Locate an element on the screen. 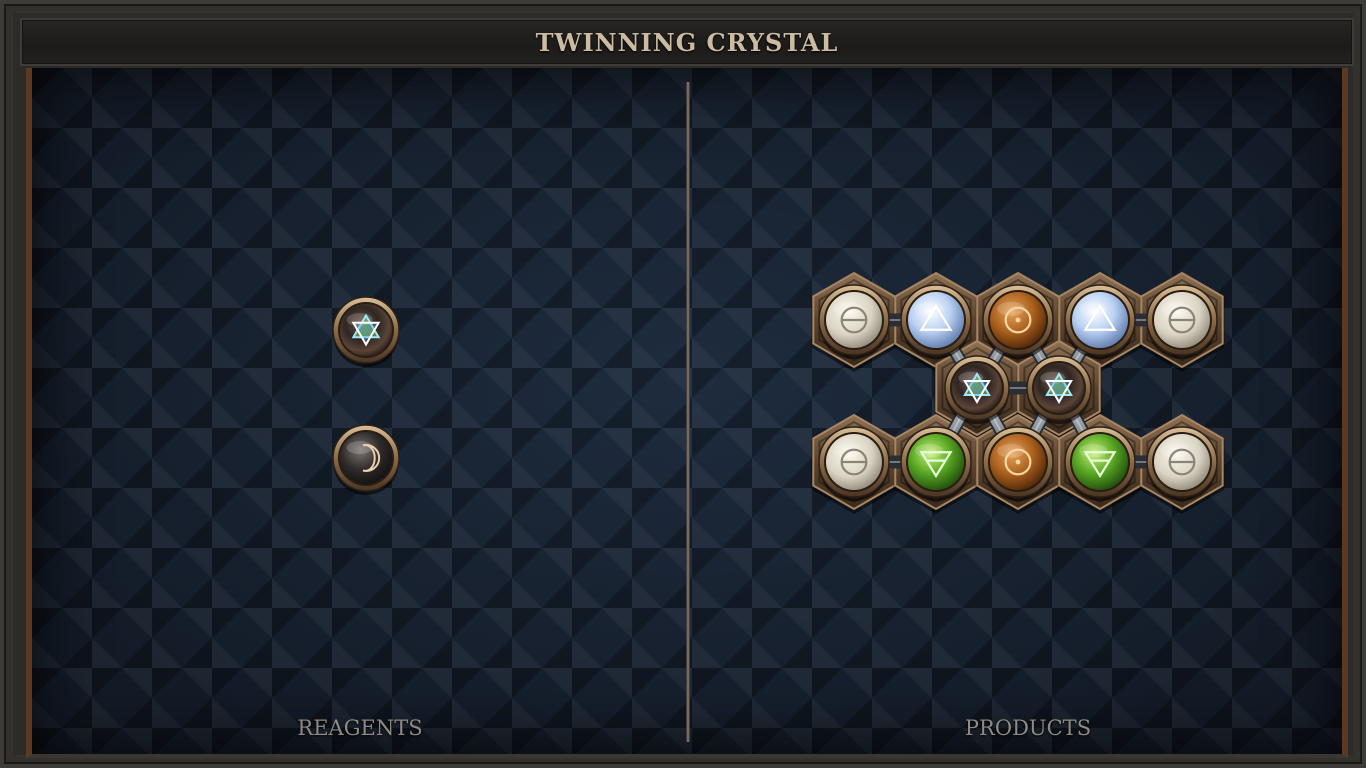 This screenshot has height=768, width=1366. page-title: TWINNING CRYSTAL is located at coordinates (687, 42).